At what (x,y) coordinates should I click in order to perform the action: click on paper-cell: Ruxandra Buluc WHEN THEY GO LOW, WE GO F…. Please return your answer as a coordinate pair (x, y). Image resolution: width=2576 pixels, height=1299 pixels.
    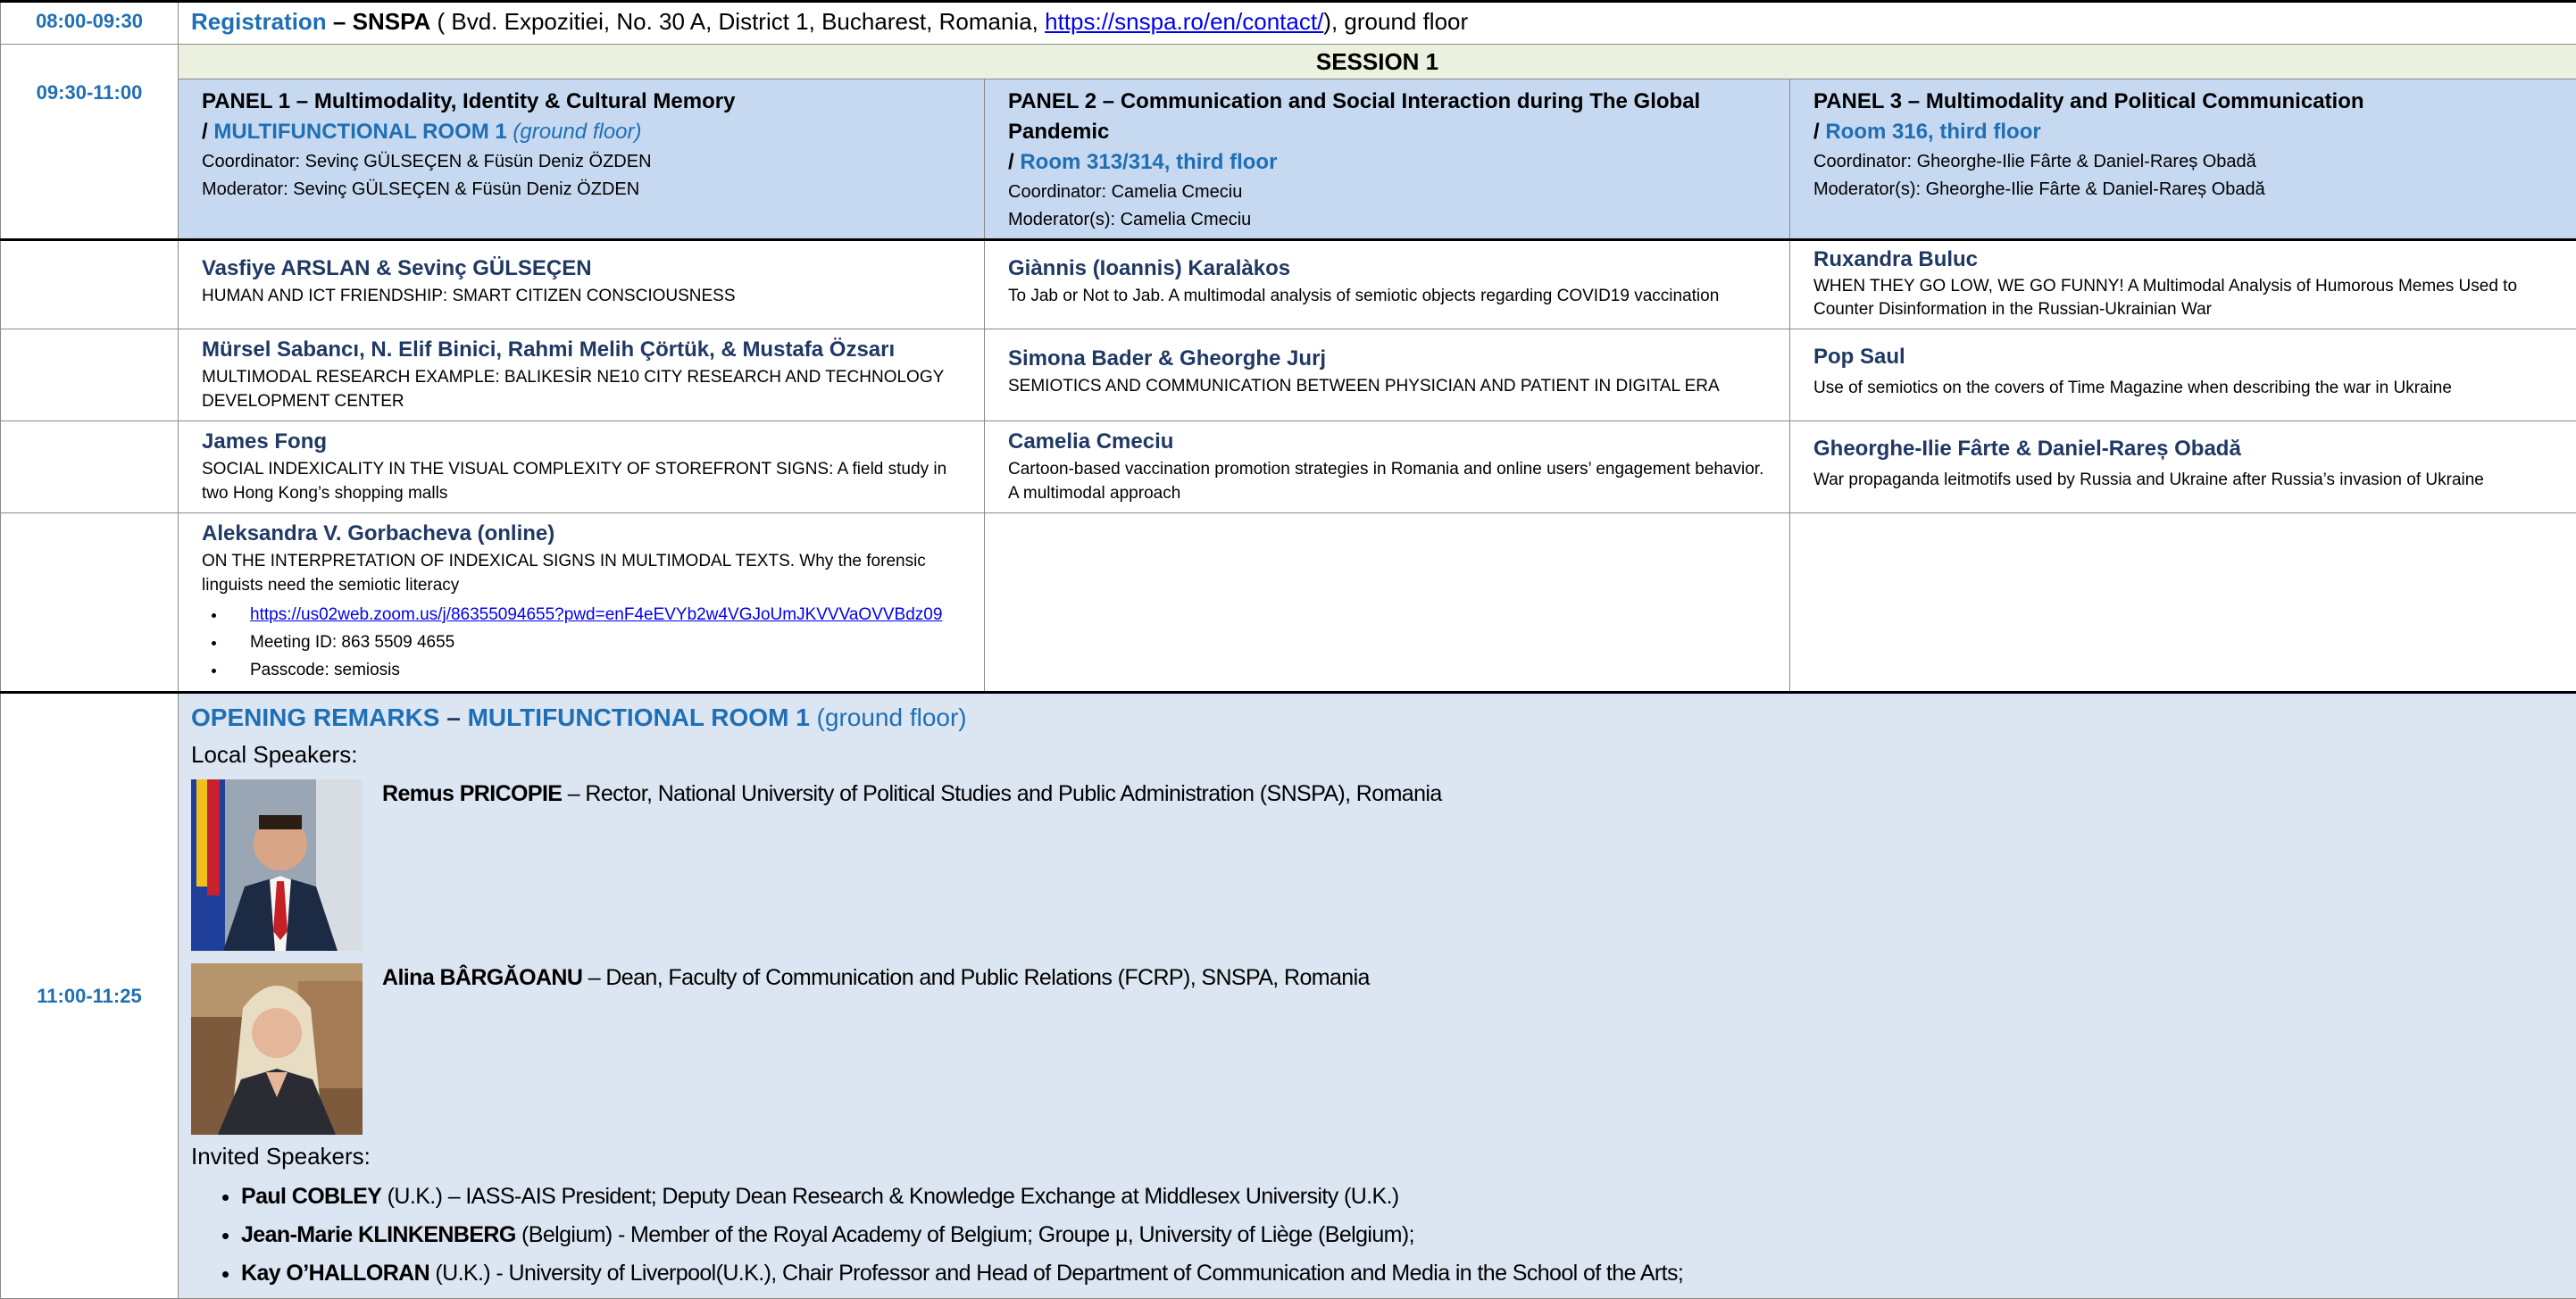
    Looking at the image, I should click on (2183, 285).